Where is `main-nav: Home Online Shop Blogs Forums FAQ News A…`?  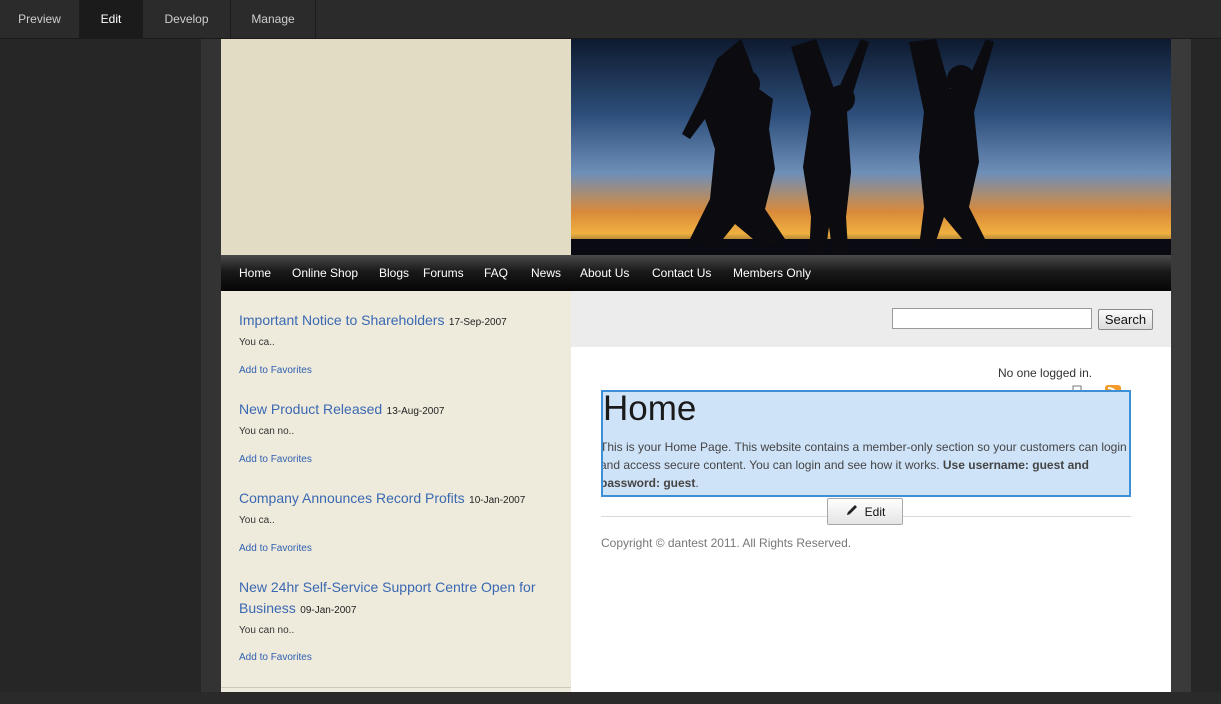
main-nav: Home Online Shop Blogs Forums FAQ News A… is located at coordinates (696, 273).